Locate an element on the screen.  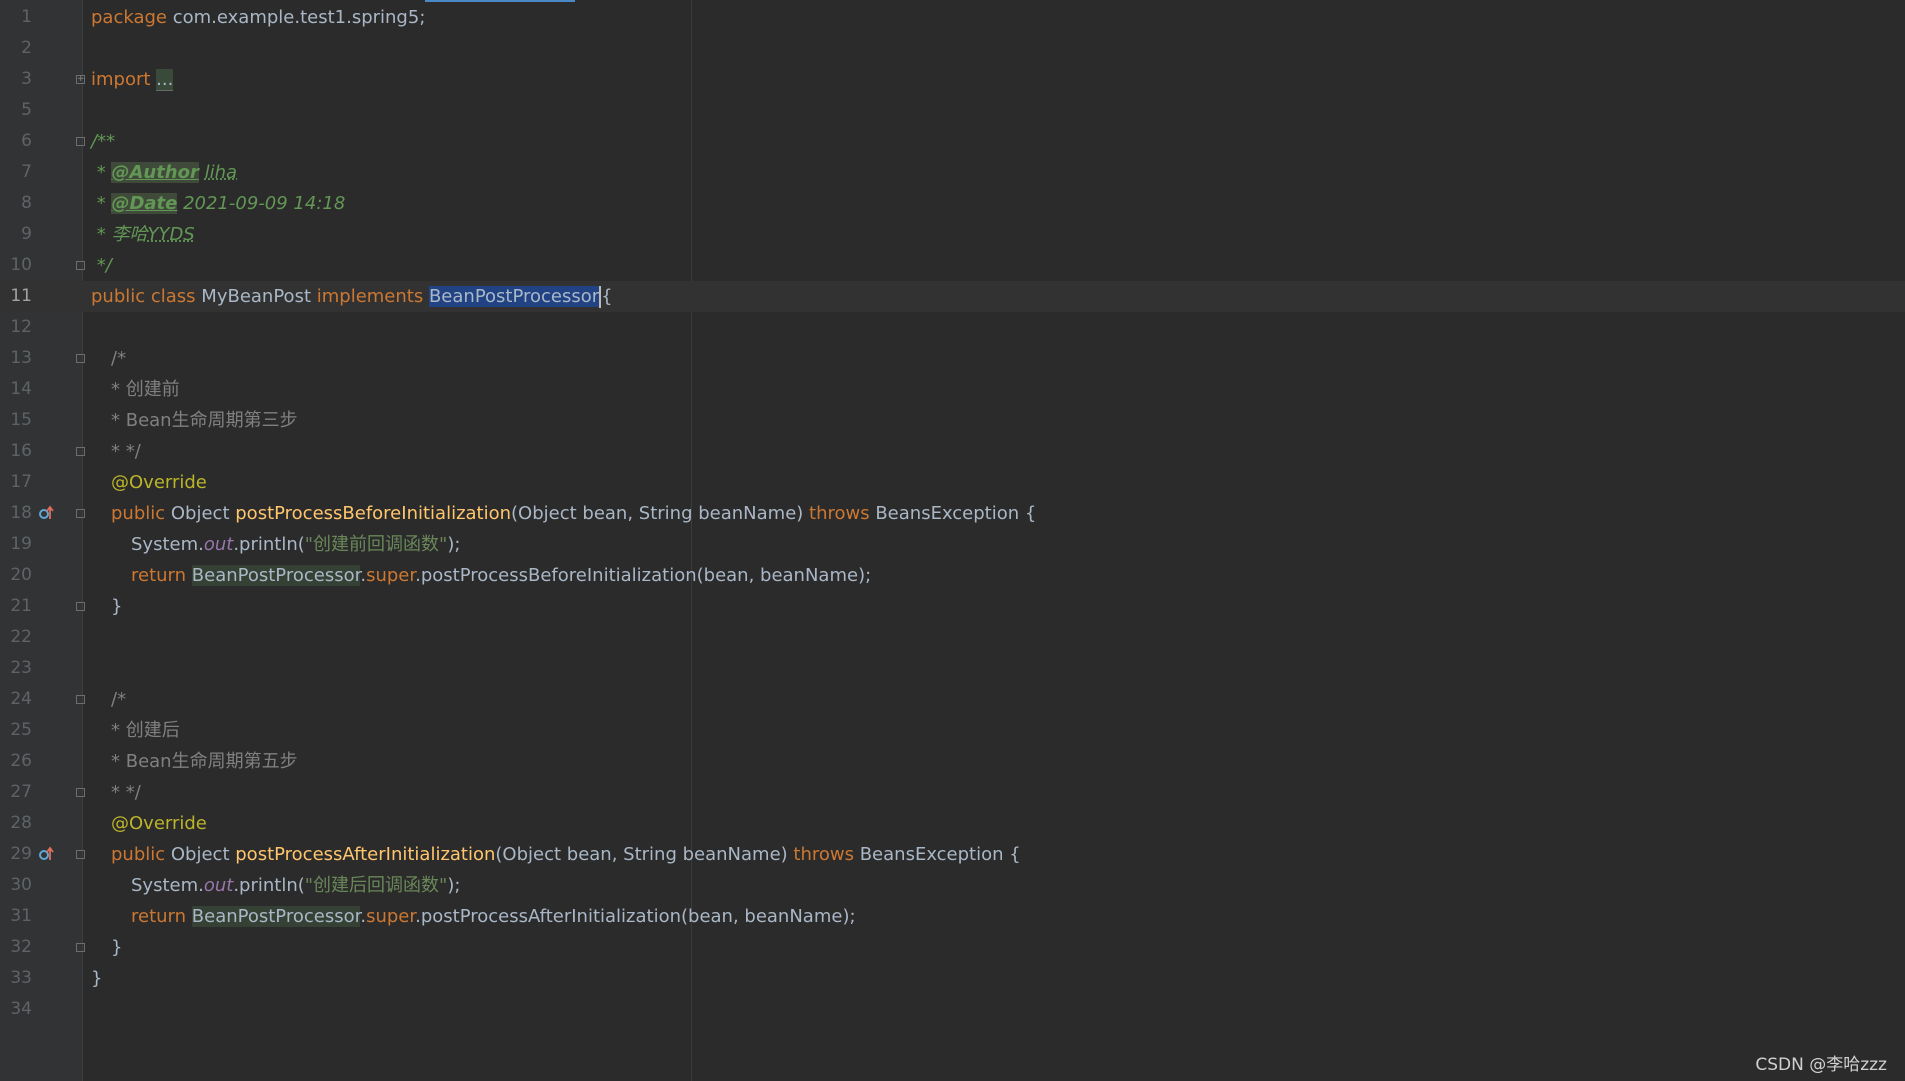
code-text: package com.example.test1.spring5; is located at coordinates (258, 17).